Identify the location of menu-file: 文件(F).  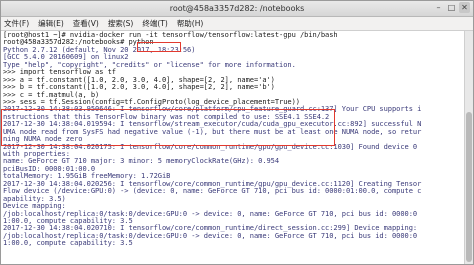
(16, 23).